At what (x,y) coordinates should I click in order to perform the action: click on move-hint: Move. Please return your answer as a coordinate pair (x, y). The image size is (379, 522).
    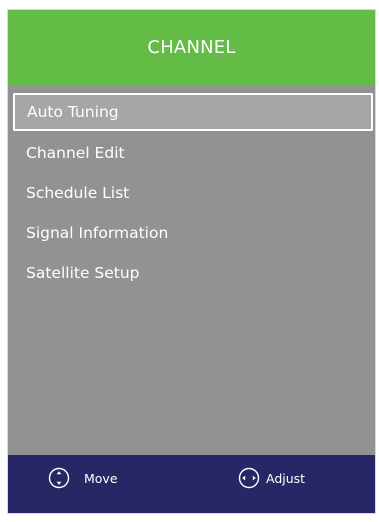
    Looking at the image, I should click on (83, 478).